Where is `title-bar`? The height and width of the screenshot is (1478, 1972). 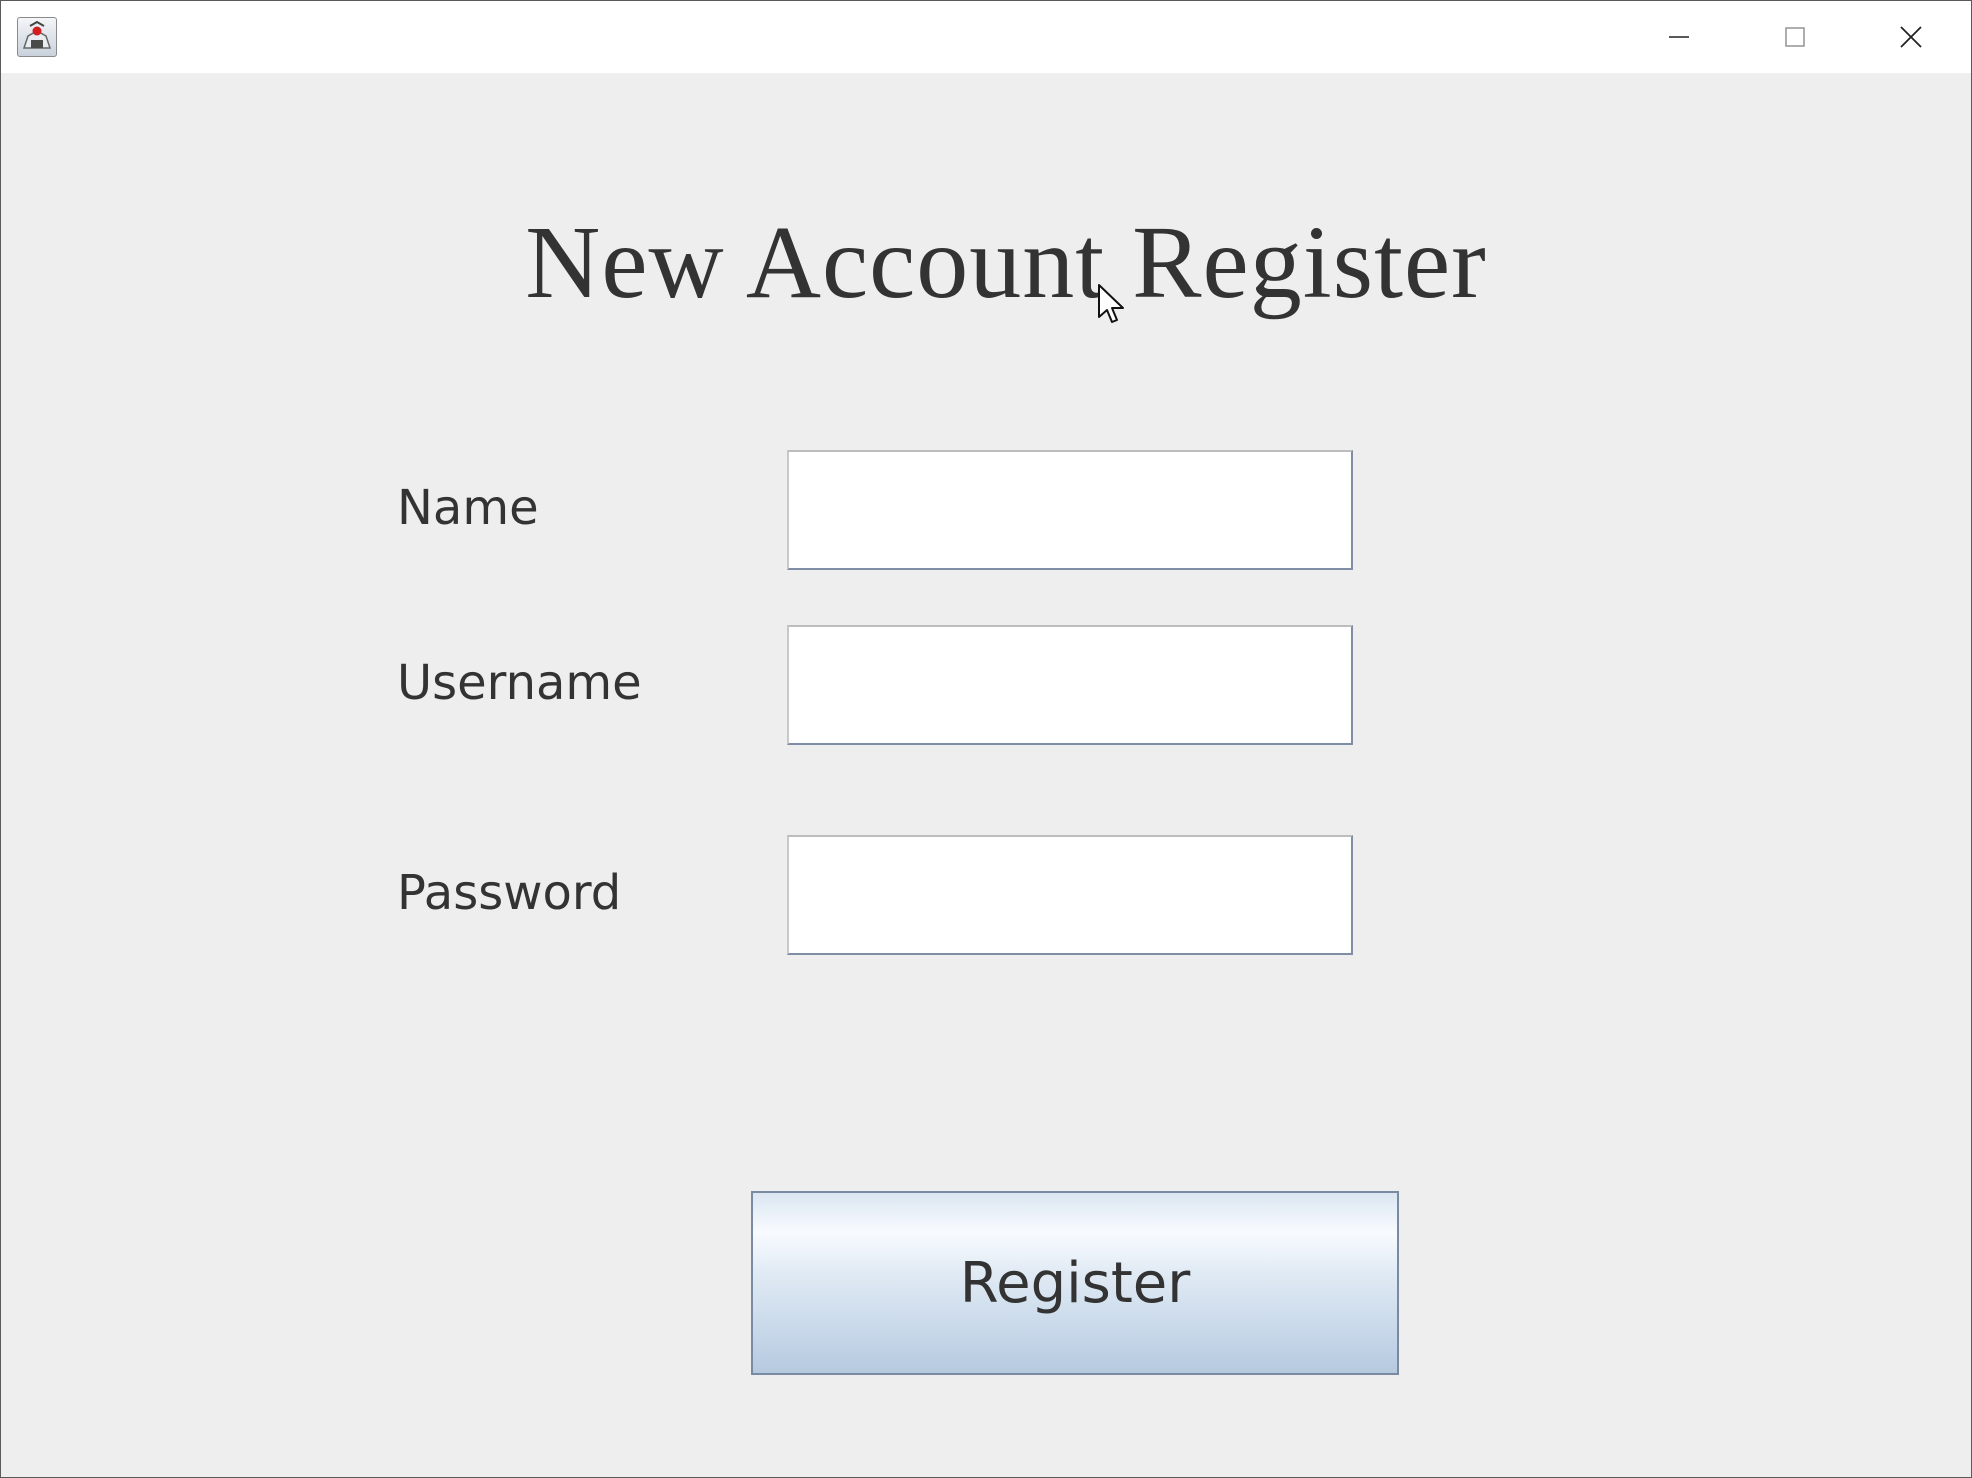 title-bar is located at coordinates (986, 37).